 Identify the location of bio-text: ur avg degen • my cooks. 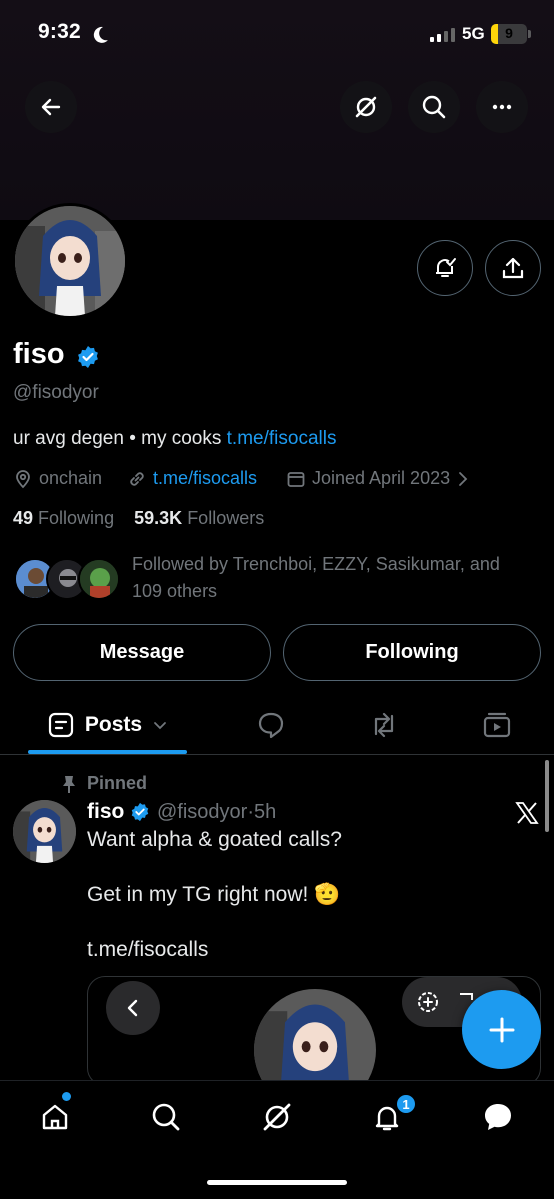
(120, 438).